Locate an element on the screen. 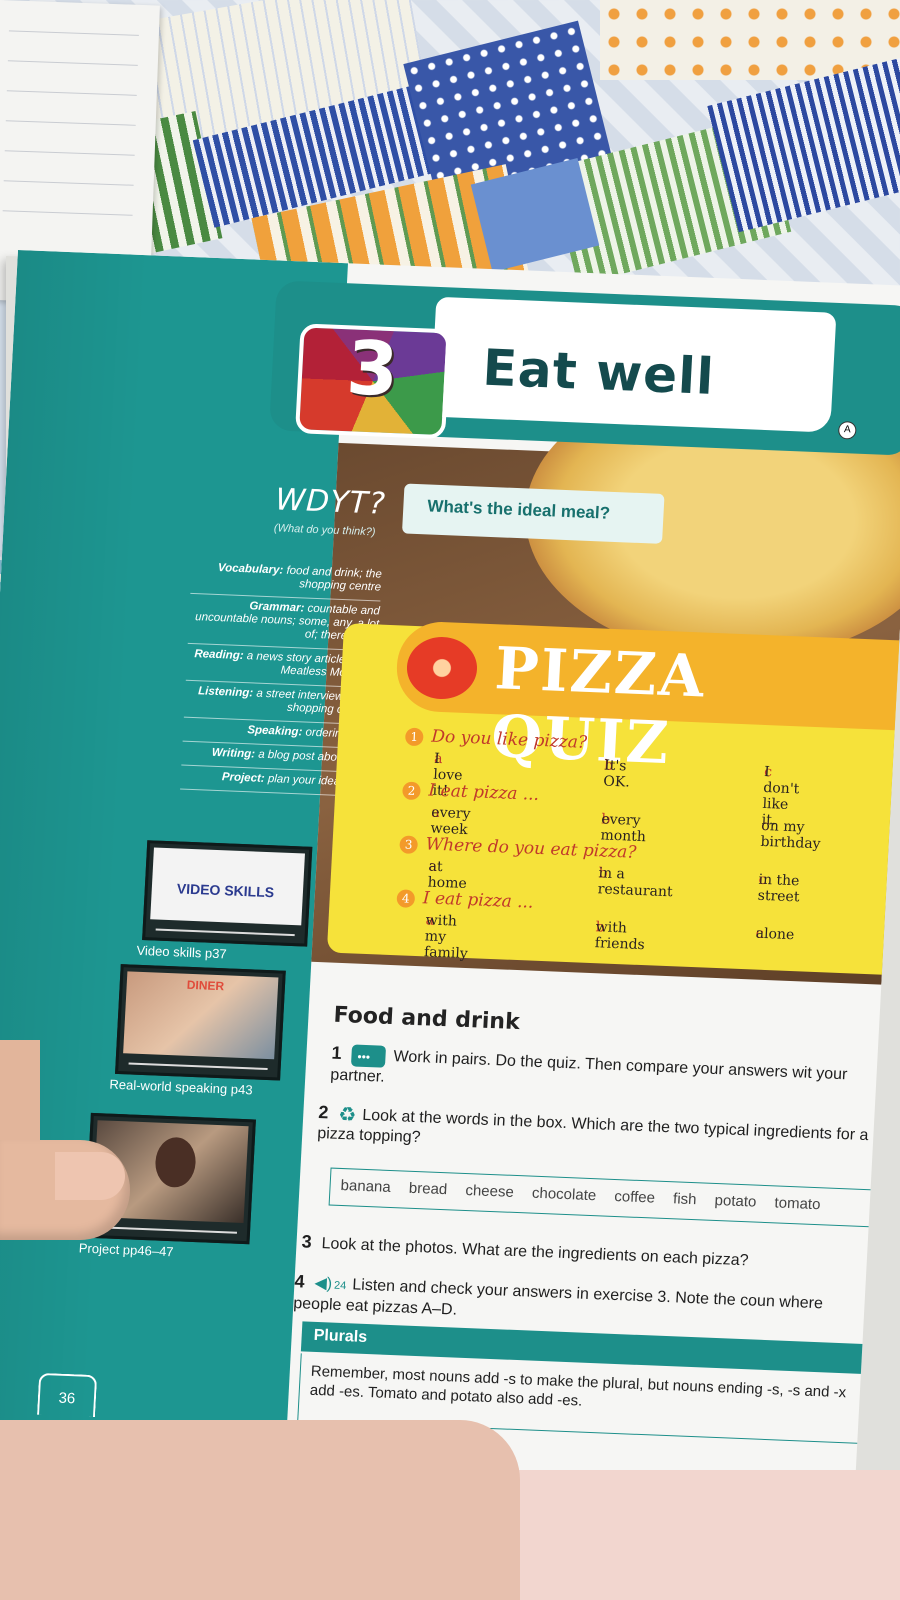  word-box-item: coffee is located at coordinates (634, 1197).